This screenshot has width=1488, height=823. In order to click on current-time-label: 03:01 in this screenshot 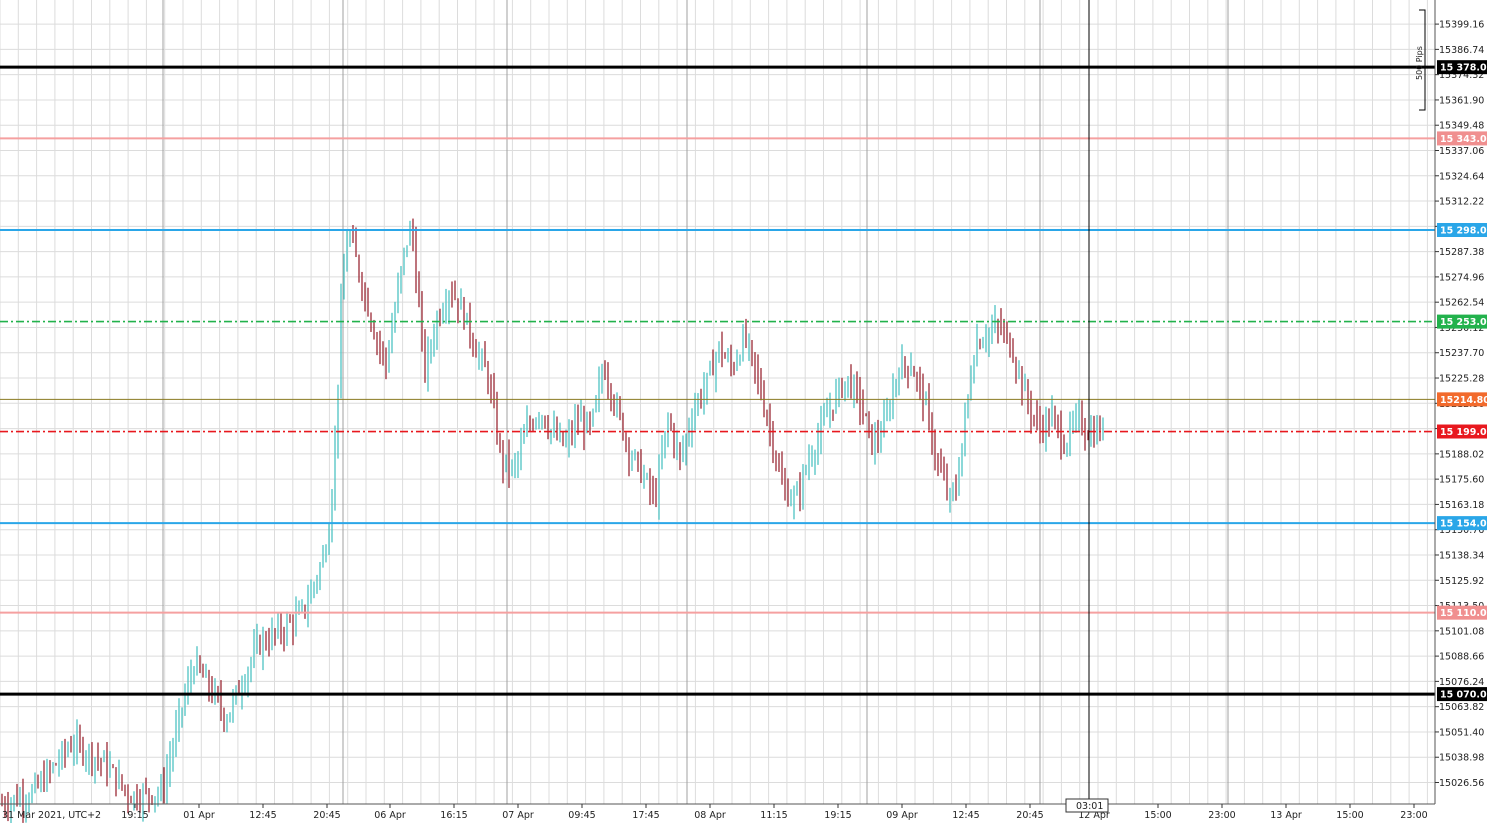, I will do `click(1089, 806)`.